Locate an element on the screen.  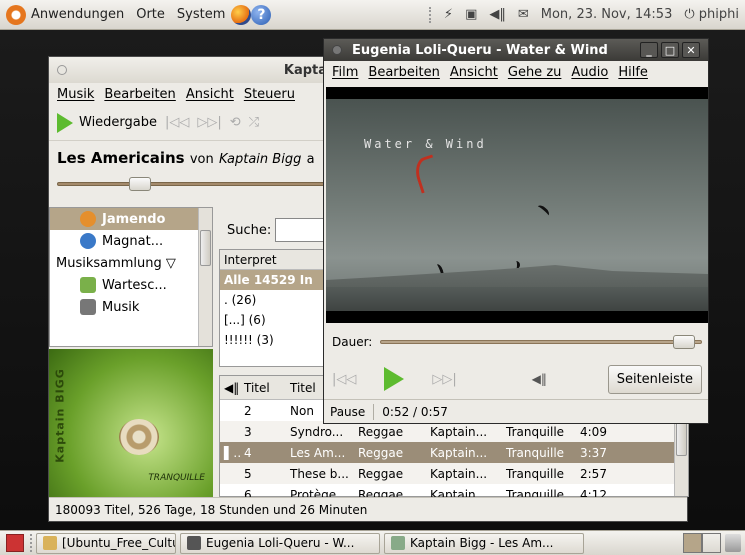
playback-time: 0:52 / 0:57 is located at coordinates (415, 411).